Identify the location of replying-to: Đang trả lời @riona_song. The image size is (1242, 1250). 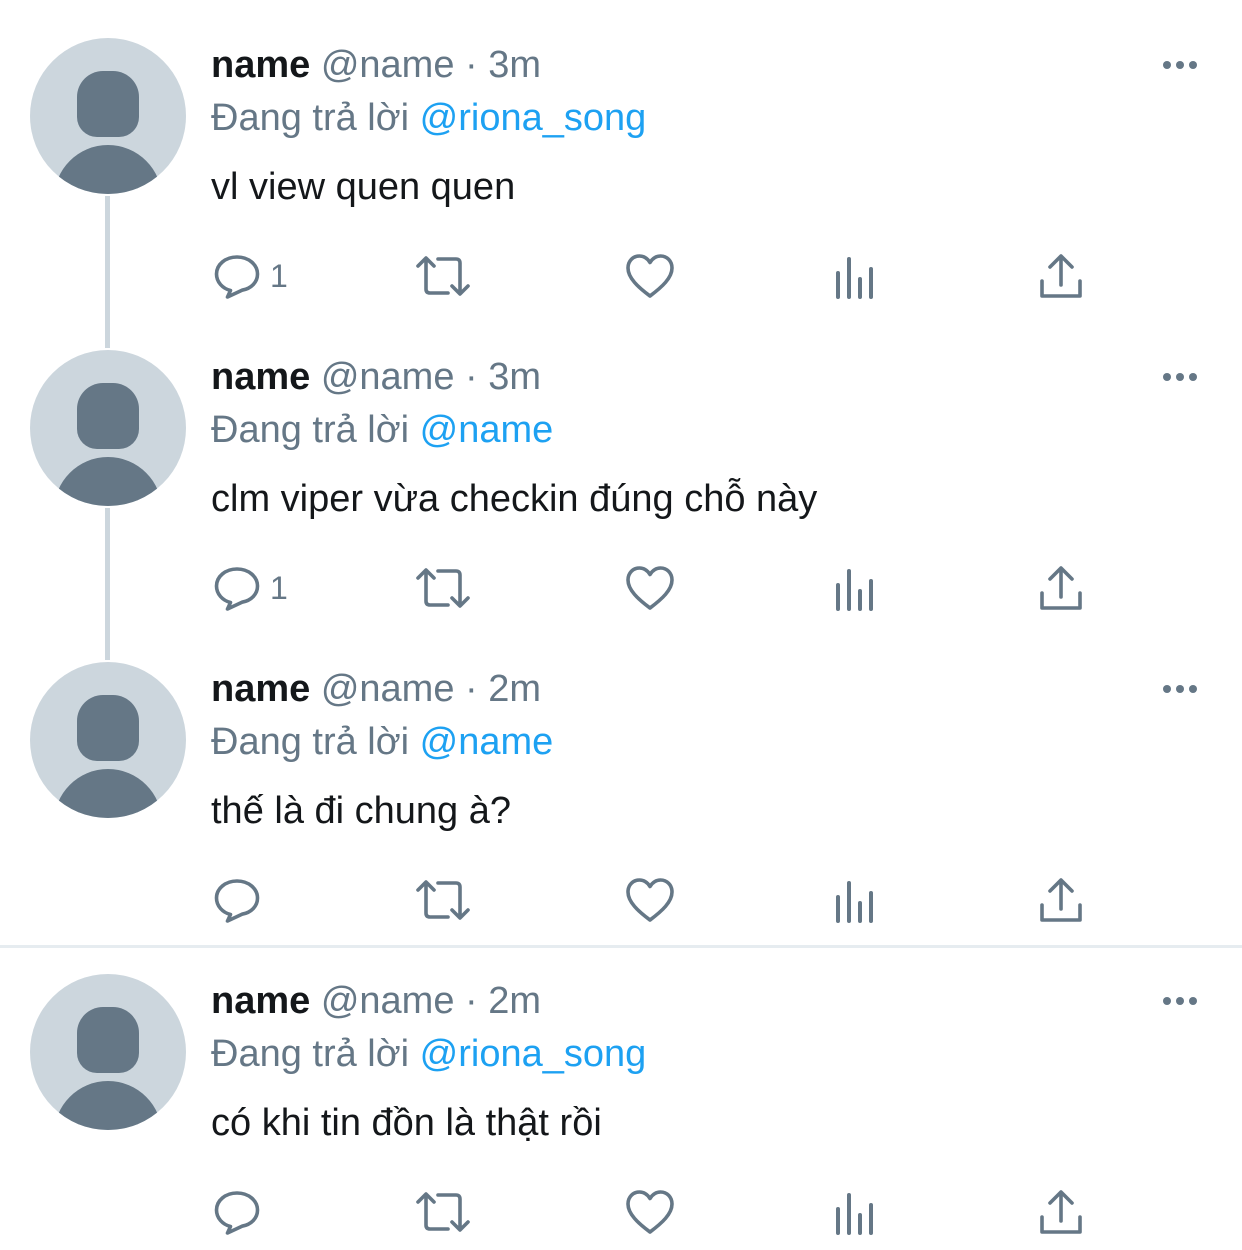
(428, 118).